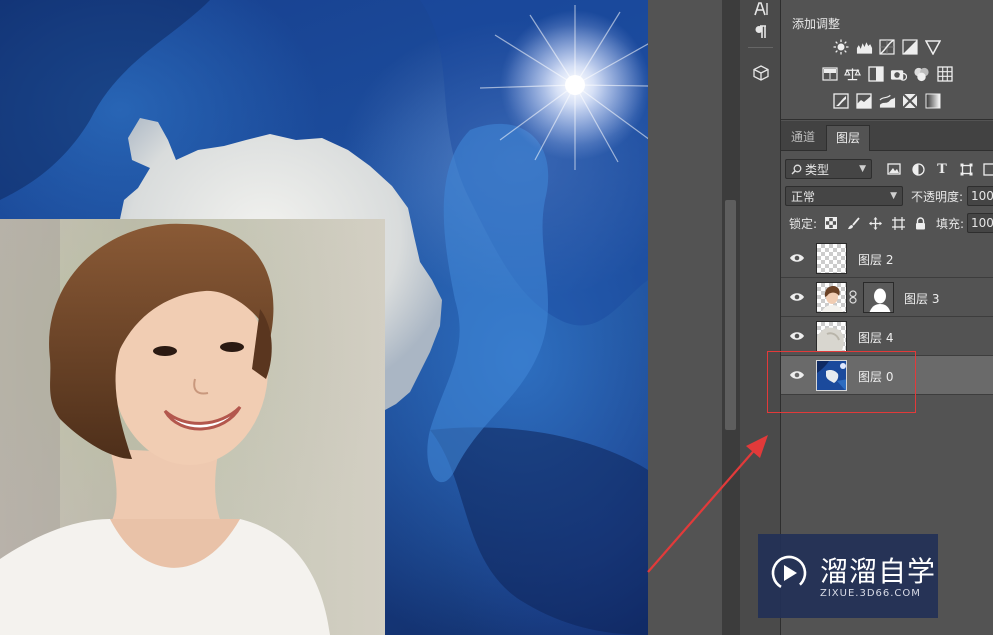 The width and height of the screenshot is (993, 635). Describe the element at coordinates (852, 73) in the screenshot. I see `color-balance-icon` at that location.